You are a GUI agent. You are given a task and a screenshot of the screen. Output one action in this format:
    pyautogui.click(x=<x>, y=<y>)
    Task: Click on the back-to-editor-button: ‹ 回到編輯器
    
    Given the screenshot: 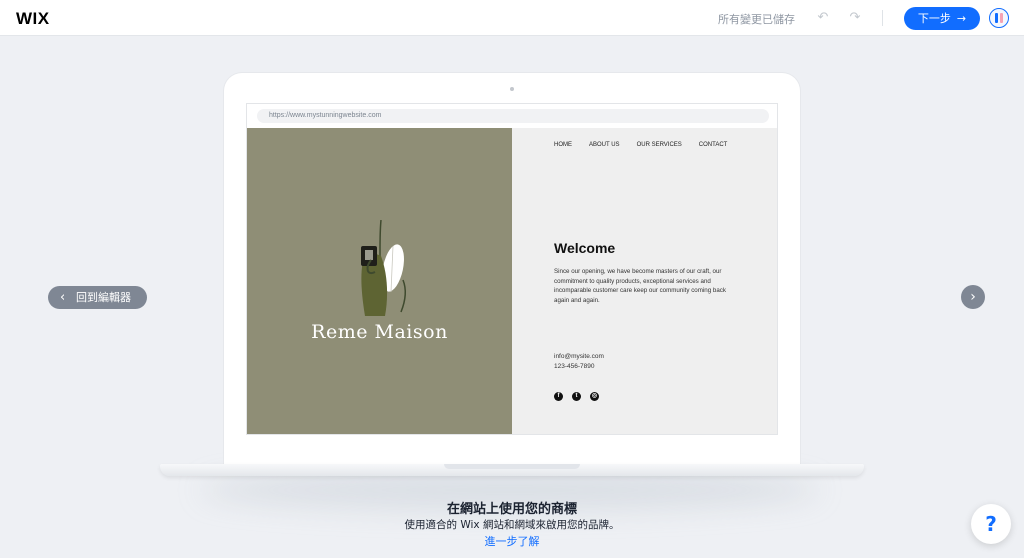 What is the action you would take?
    pyautogui.click(x=97, y=297)
    